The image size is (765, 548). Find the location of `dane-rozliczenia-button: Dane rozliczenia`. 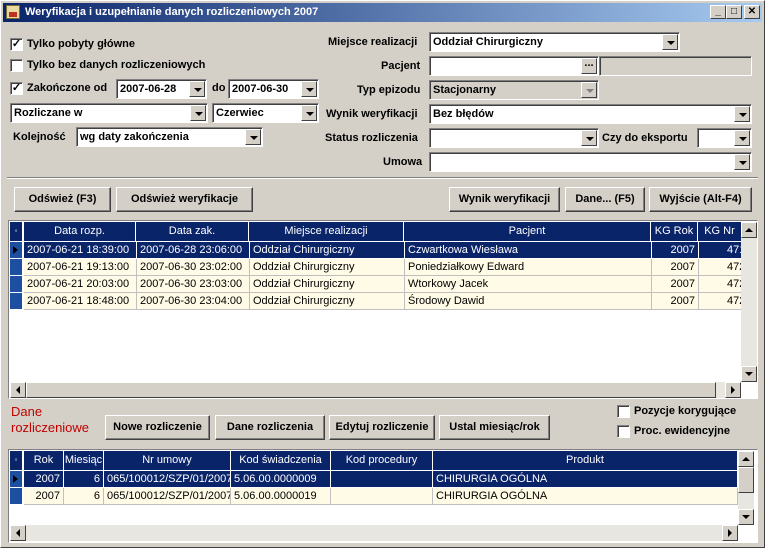

dane-rozliczenia-button: Dane rozliczenia is located at coordinates (270, 427).